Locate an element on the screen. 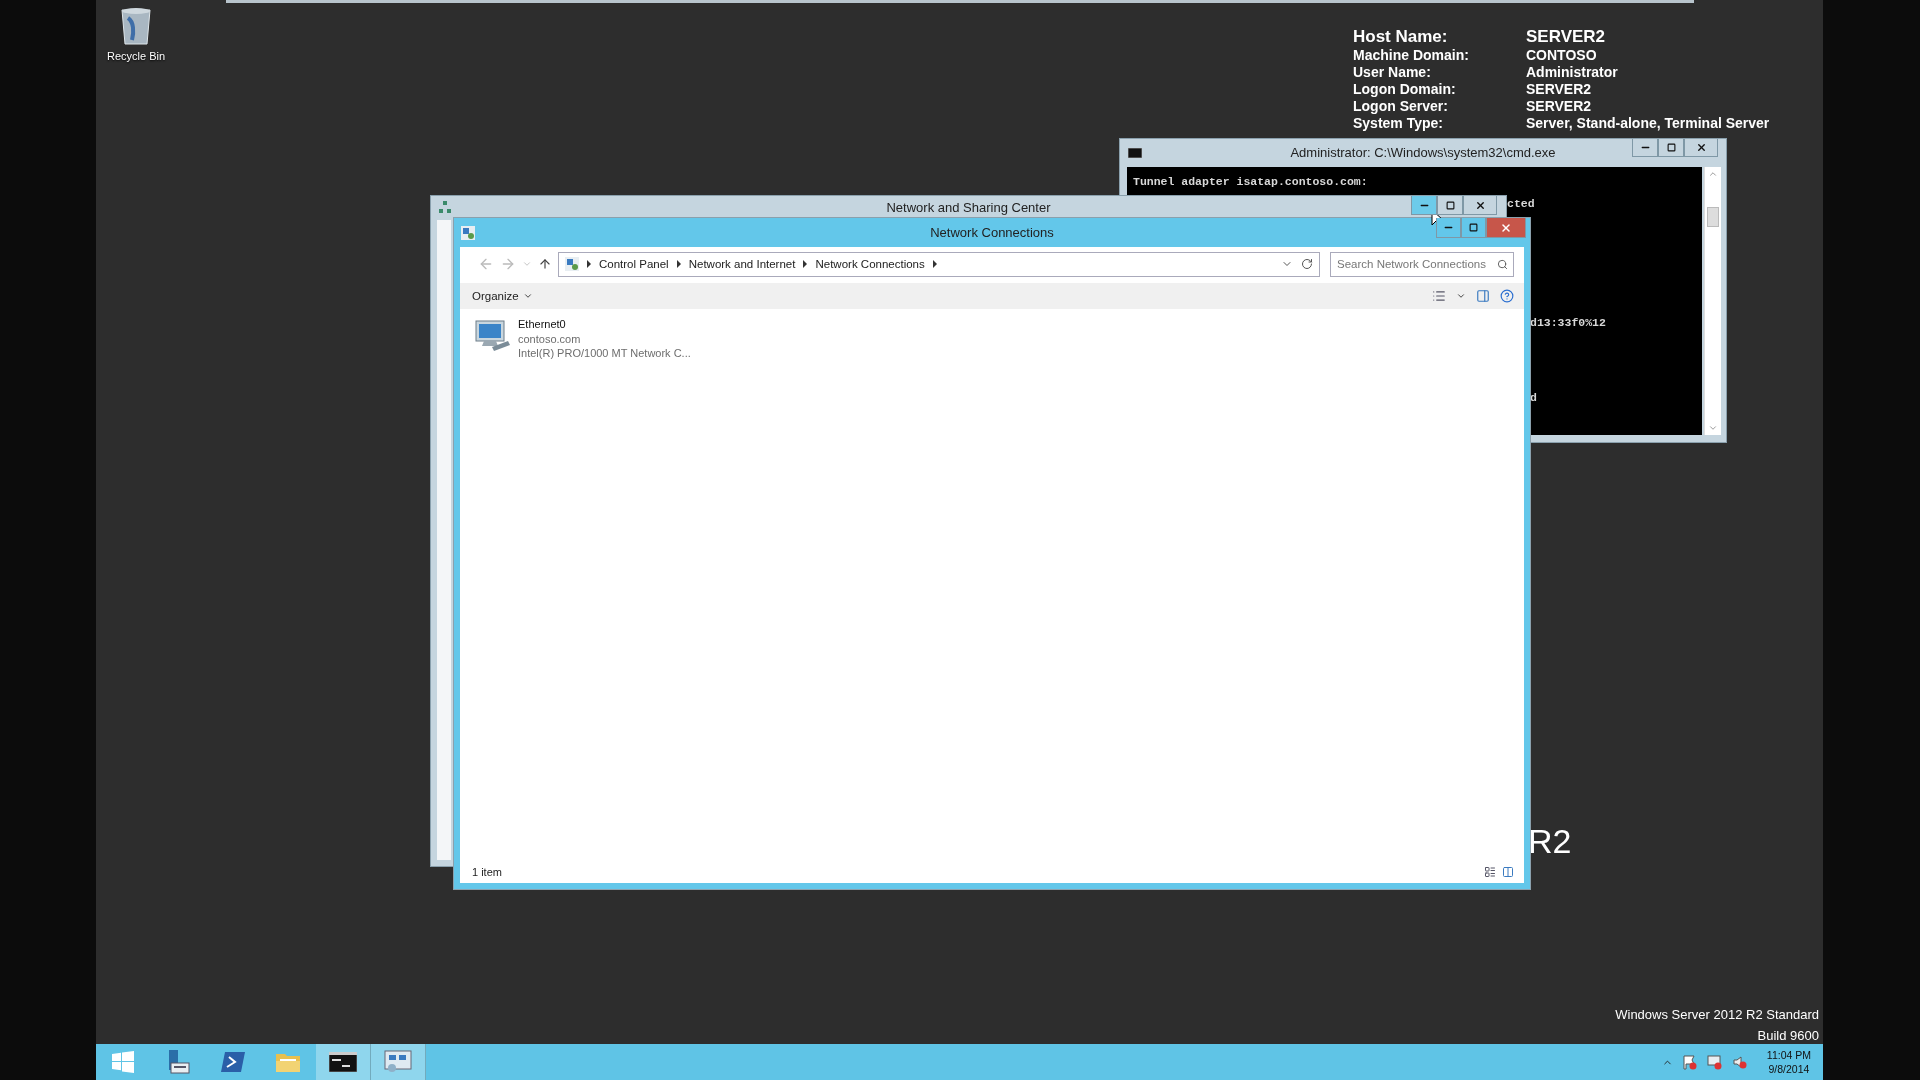 The height and width of the screenshot is (1080, 1920). window-title: Administrator: C:\Windows\system32\cmd.exe is located at coordinates (1423, 152).